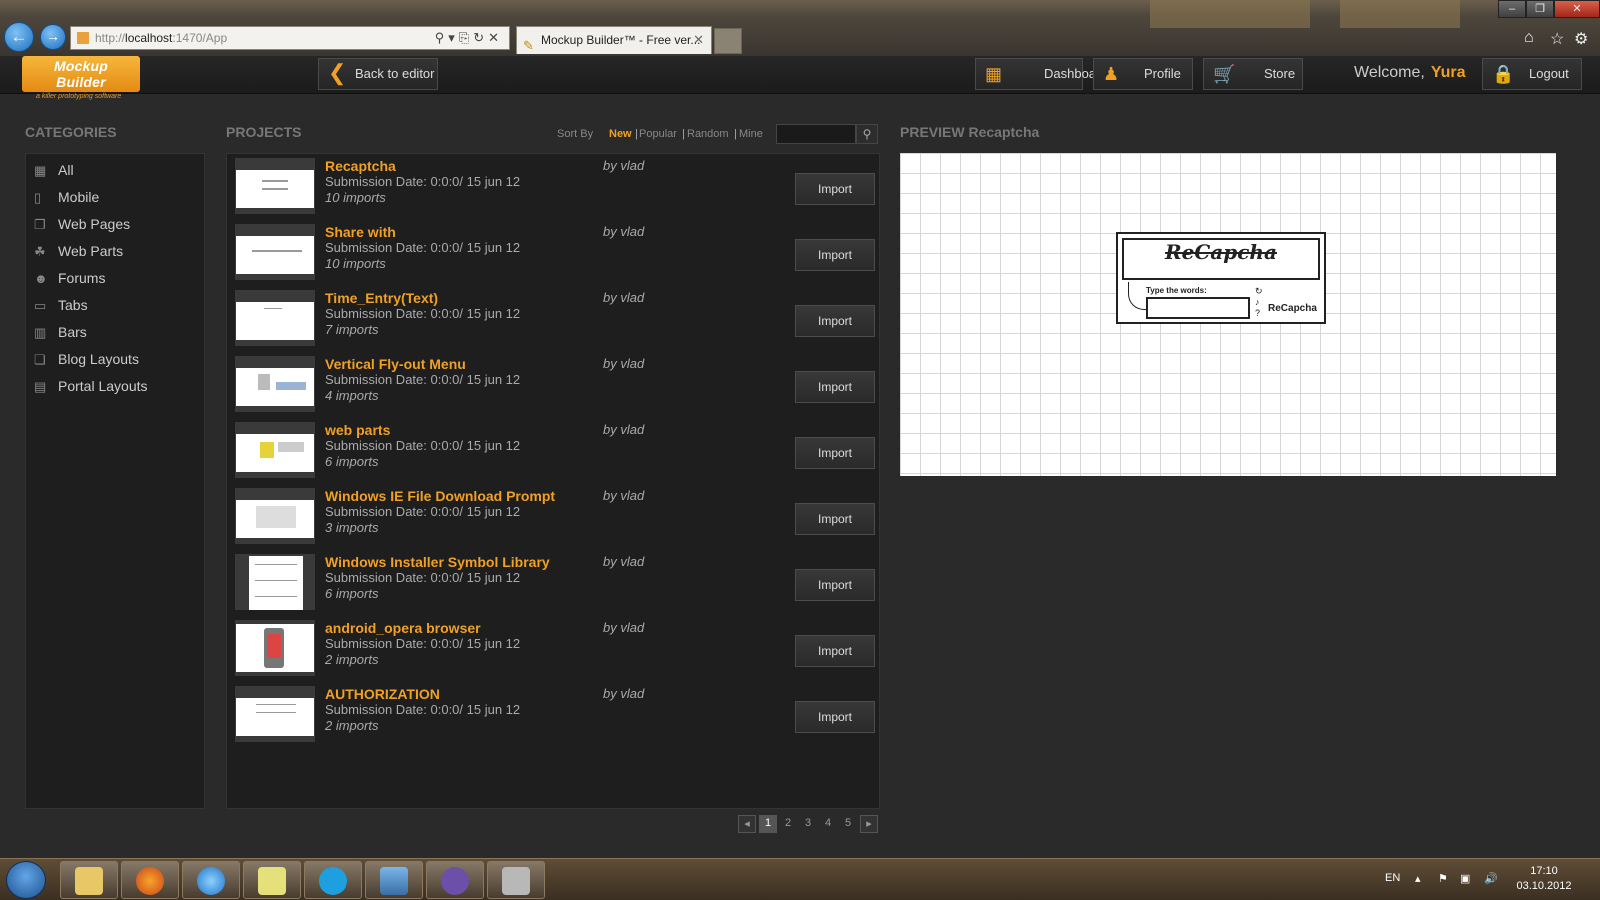 The height and width of the screenshot is (900, 1600). Describe the element at coordinates (698, 40) in the screenshot. I see `tab-close-icon: ✕` at that location.